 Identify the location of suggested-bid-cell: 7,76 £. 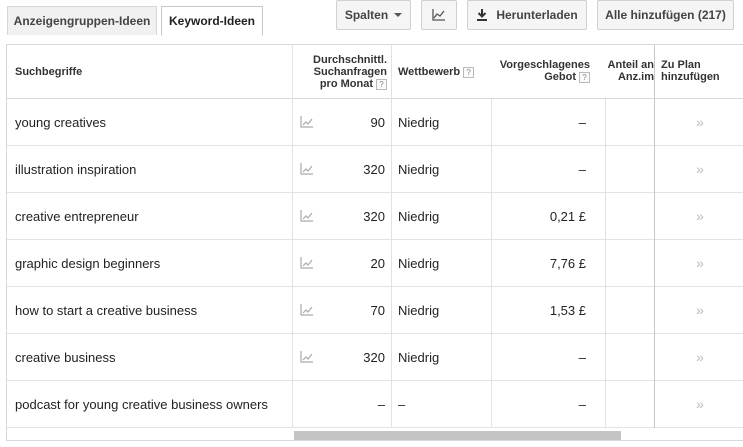
(567, 263).